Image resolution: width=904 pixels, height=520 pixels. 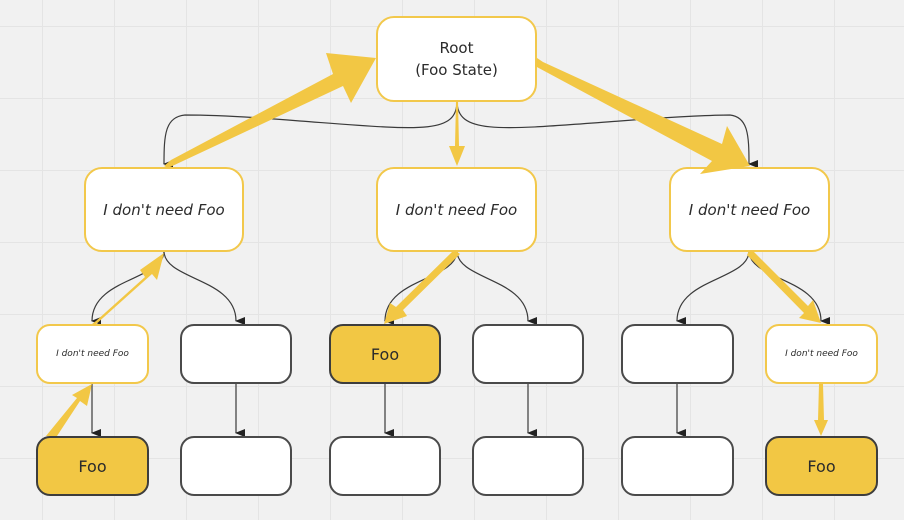 What do you see at coordinates (69, 410) in the screenshot?
I see `flow-arrow-l4left-to-l3left` at bounding box center [69, 410].